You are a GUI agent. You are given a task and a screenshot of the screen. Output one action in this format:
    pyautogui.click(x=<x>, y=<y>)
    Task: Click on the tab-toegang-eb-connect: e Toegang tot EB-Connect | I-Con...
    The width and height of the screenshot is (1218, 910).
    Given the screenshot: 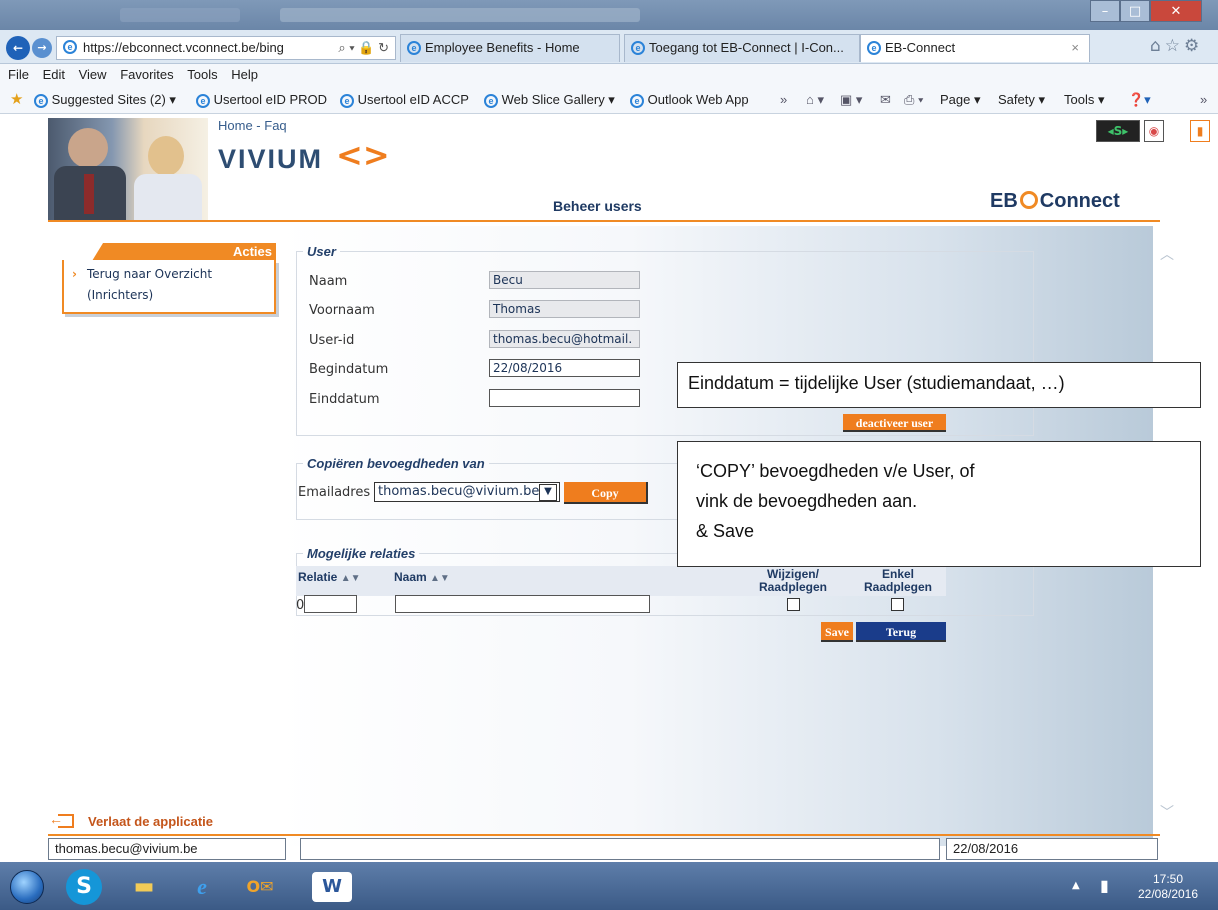 What is the action you would take?
    pyautogui.click(x=742, y=48)
    